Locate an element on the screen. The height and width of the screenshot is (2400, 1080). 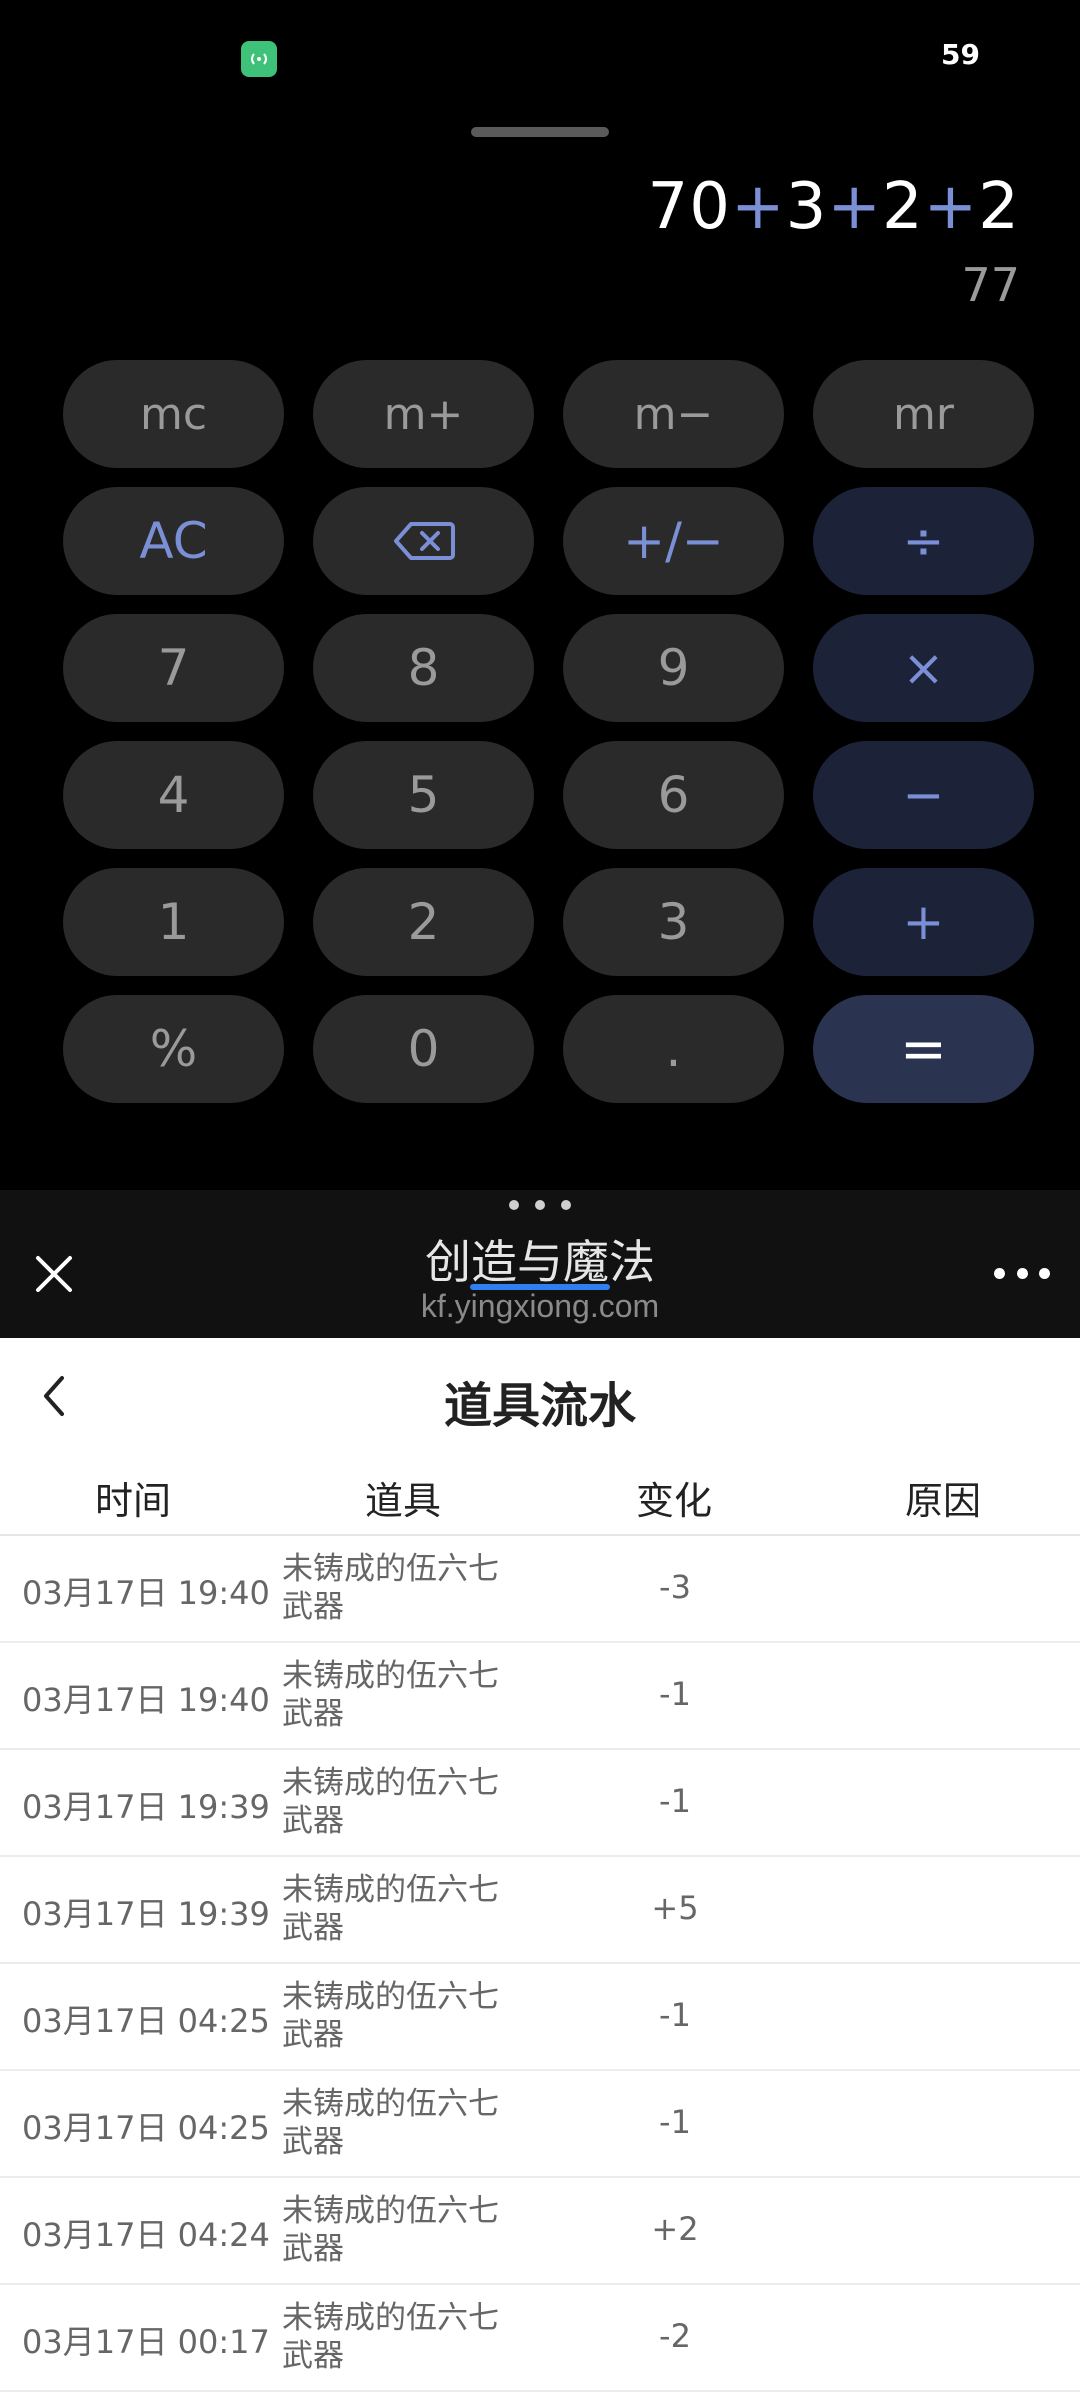
key-1-button: 1 is located at coordinates (173, 922).